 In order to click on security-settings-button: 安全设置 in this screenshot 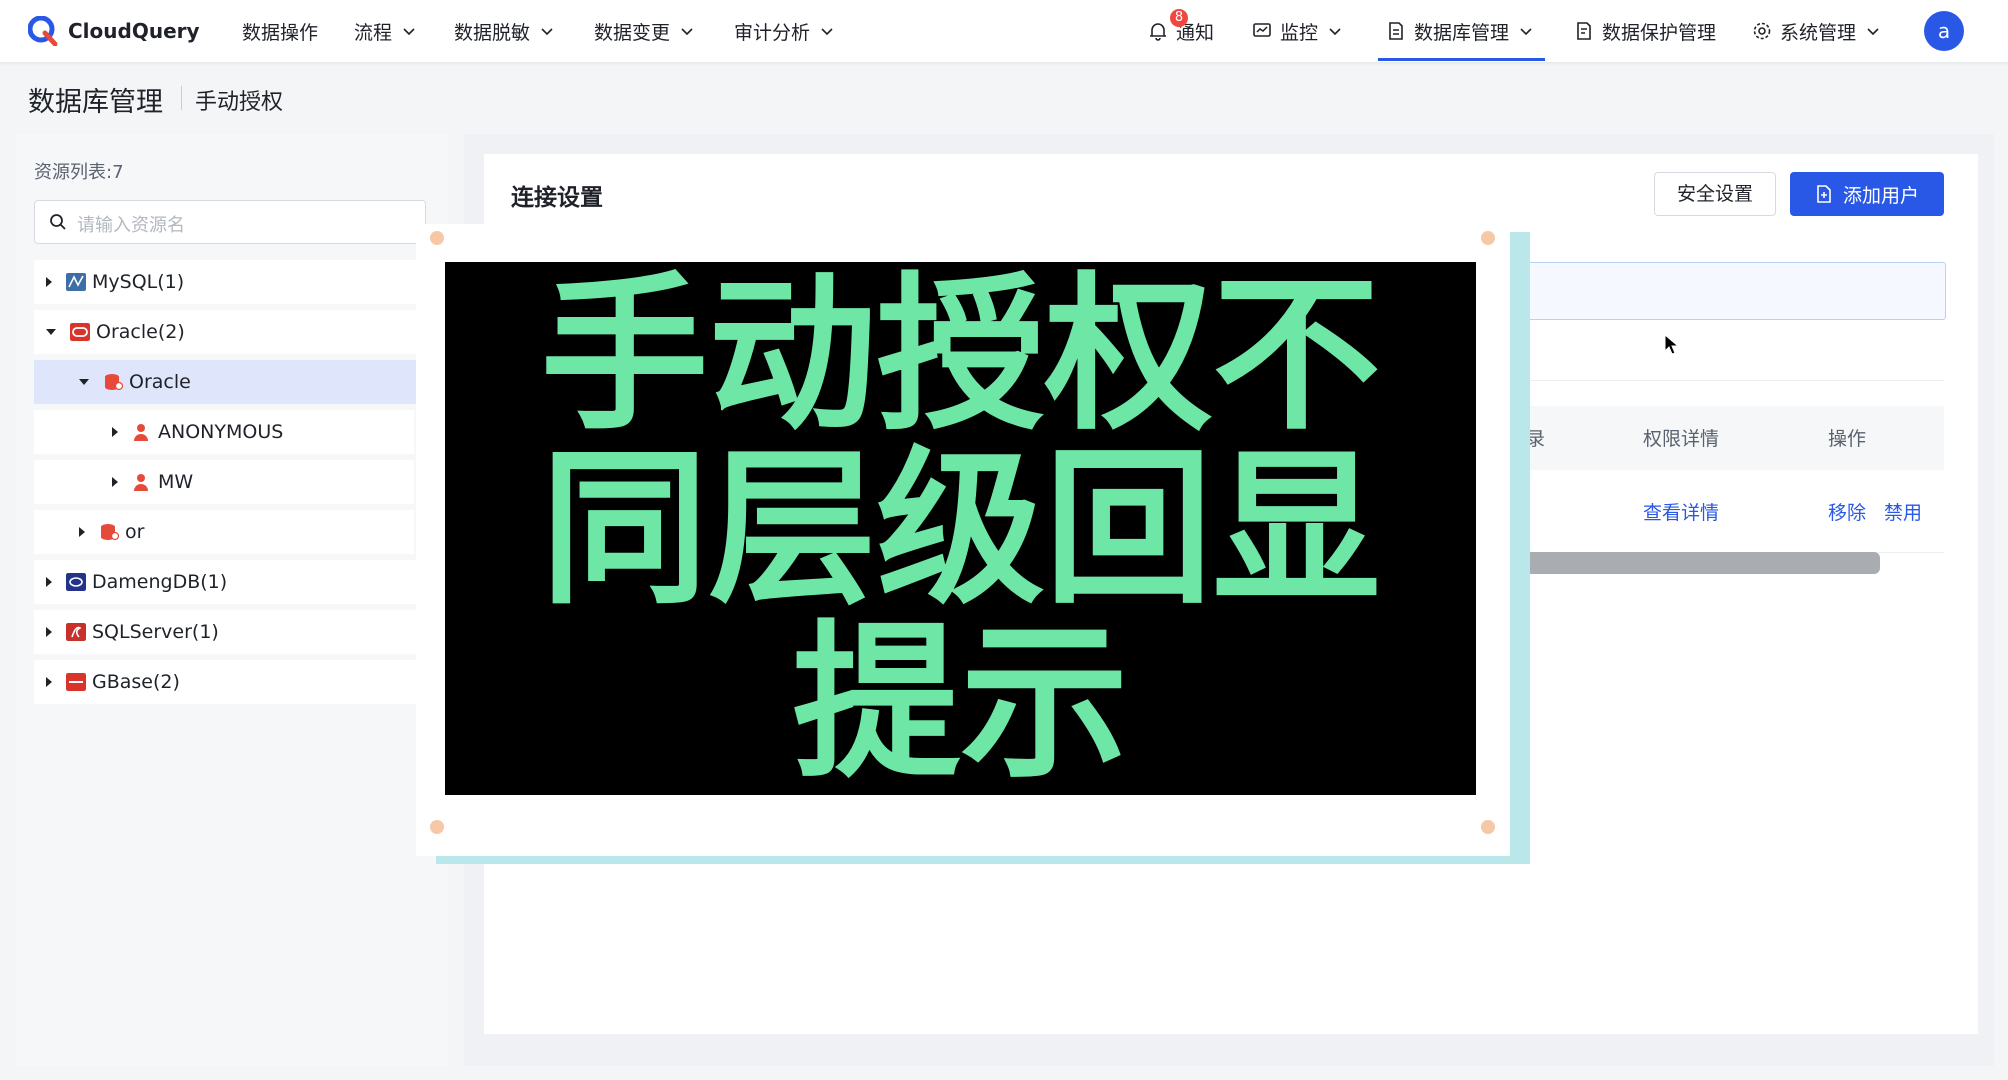, I will do `click(1715, 194)`.